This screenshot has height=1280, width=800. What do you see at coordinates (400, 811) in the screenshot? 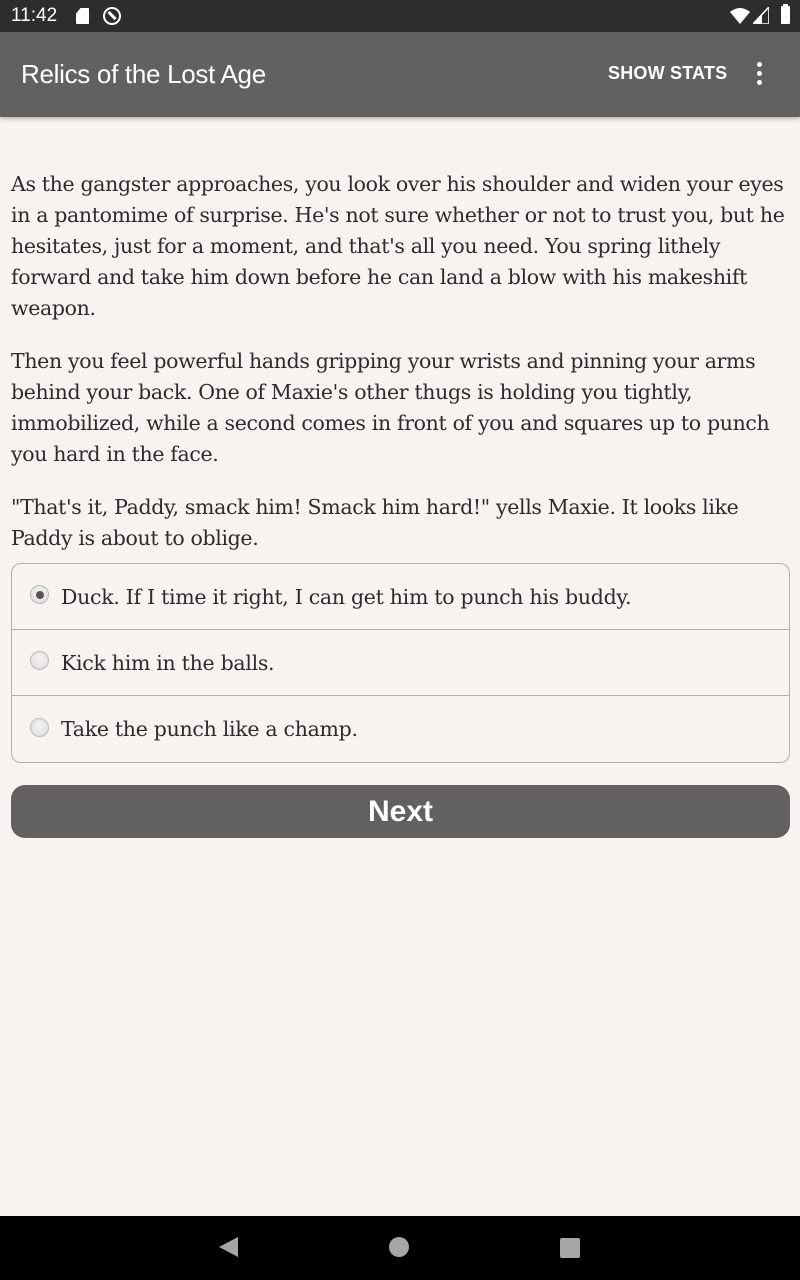
I see `next-button: Next` at bounding box center [400, 811].